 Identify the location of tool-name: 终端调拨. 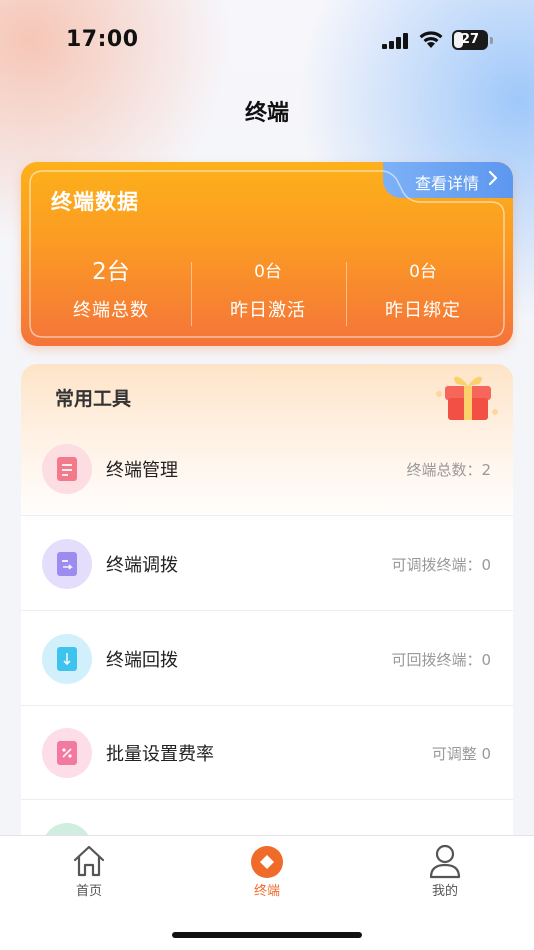
(142, 565).